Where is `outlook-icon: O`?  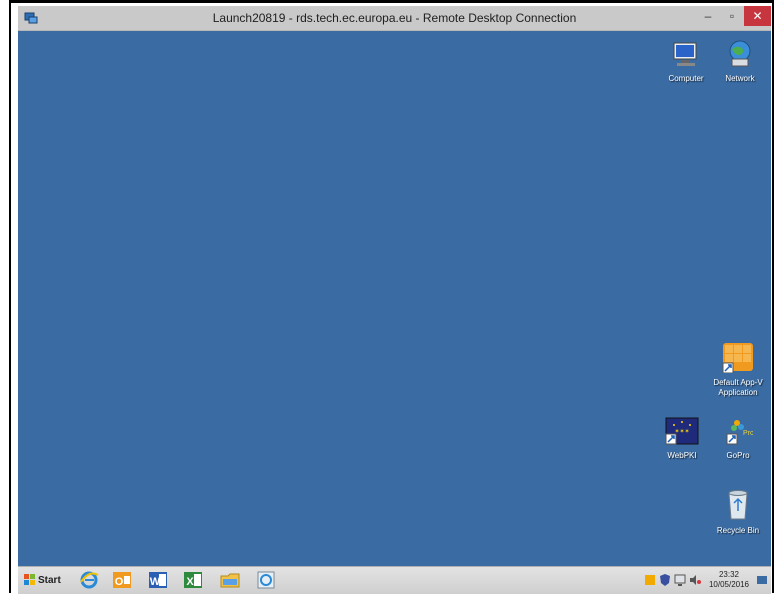
outlook-icon: O is located at coordinates (122, 580).